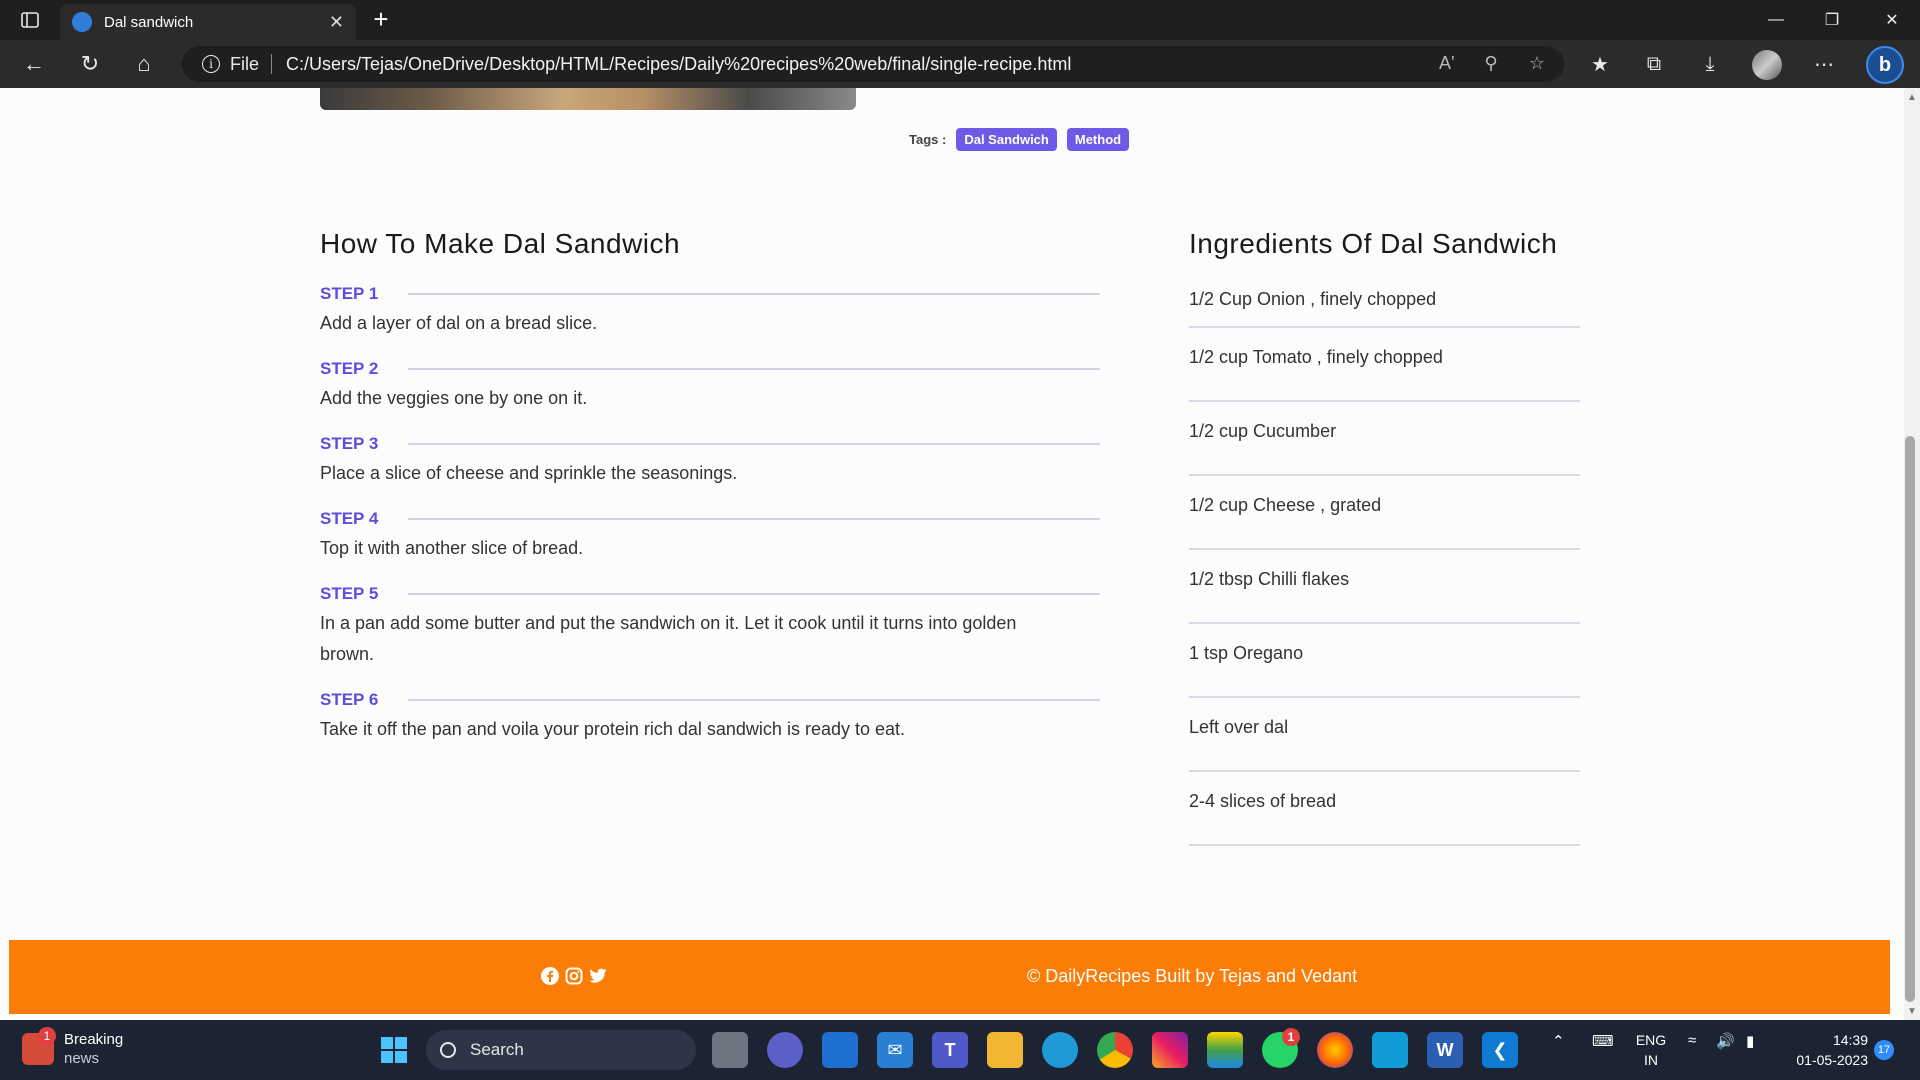  I want to click on zoom-icon: ⚲, so click(1491, 63).